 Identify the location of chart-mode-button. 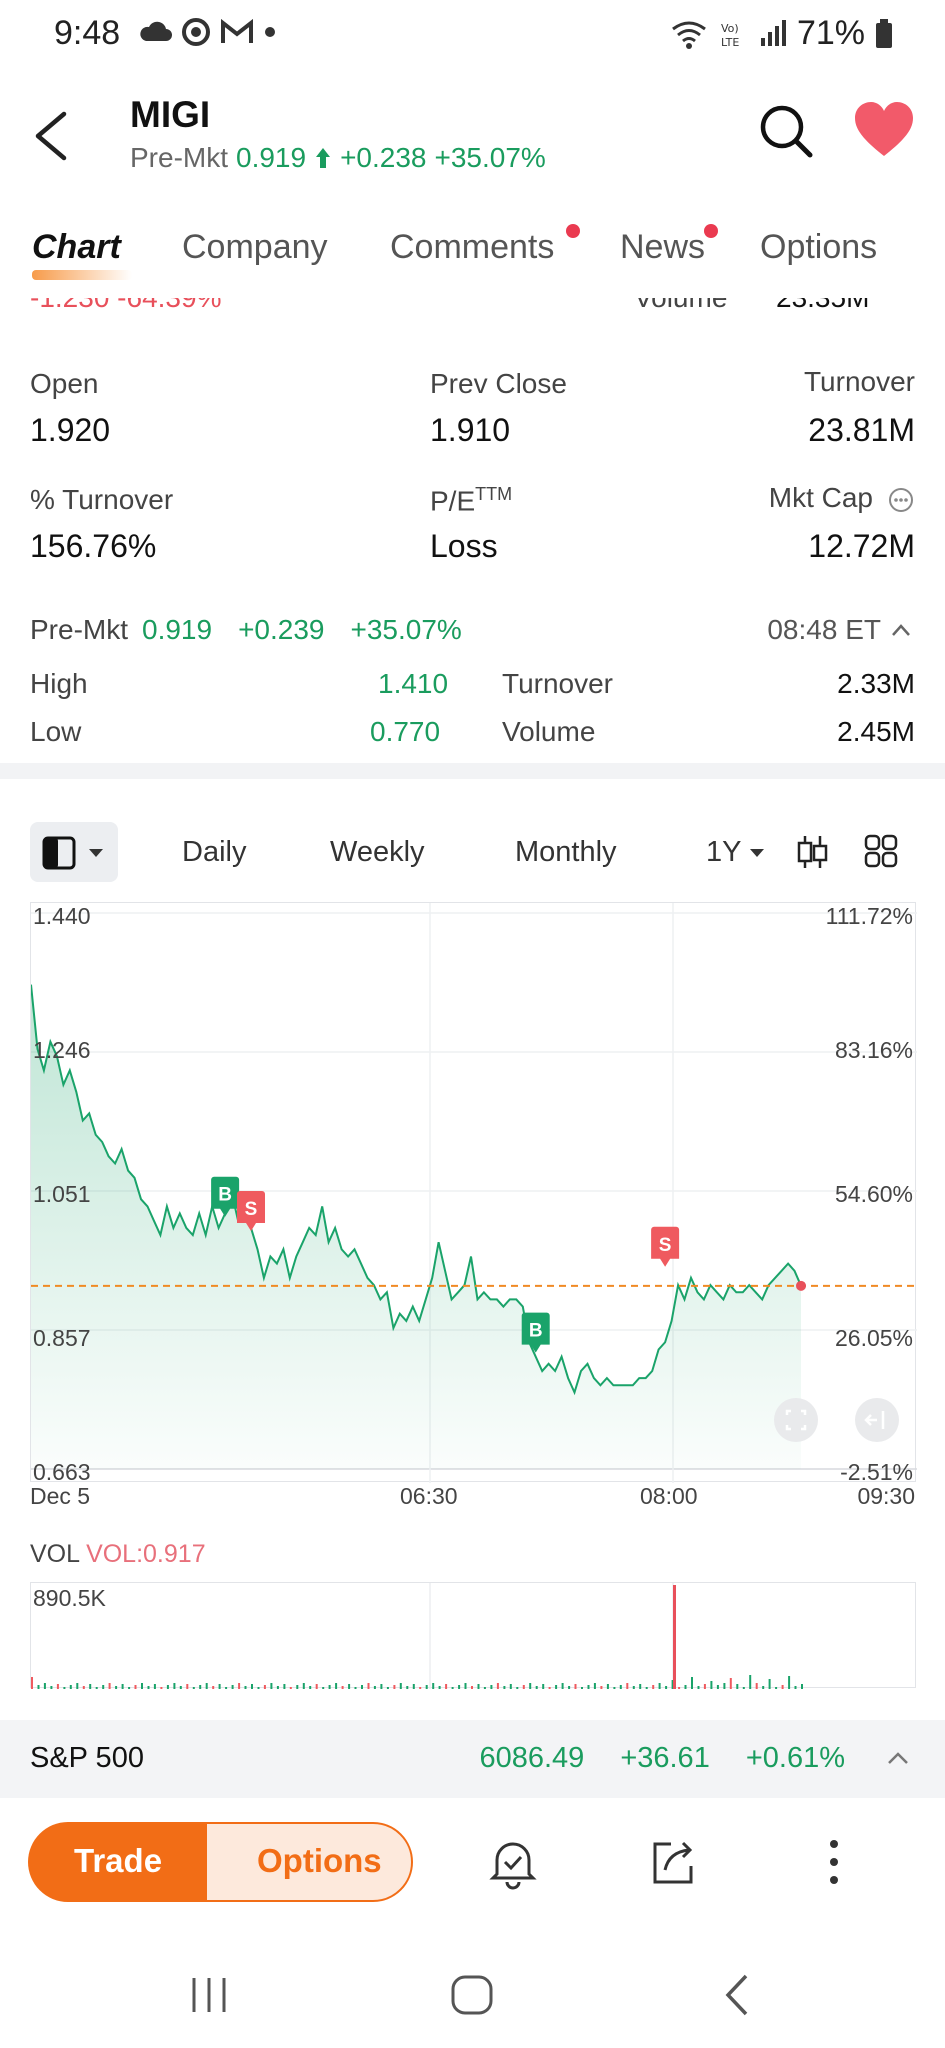
(74, 852).